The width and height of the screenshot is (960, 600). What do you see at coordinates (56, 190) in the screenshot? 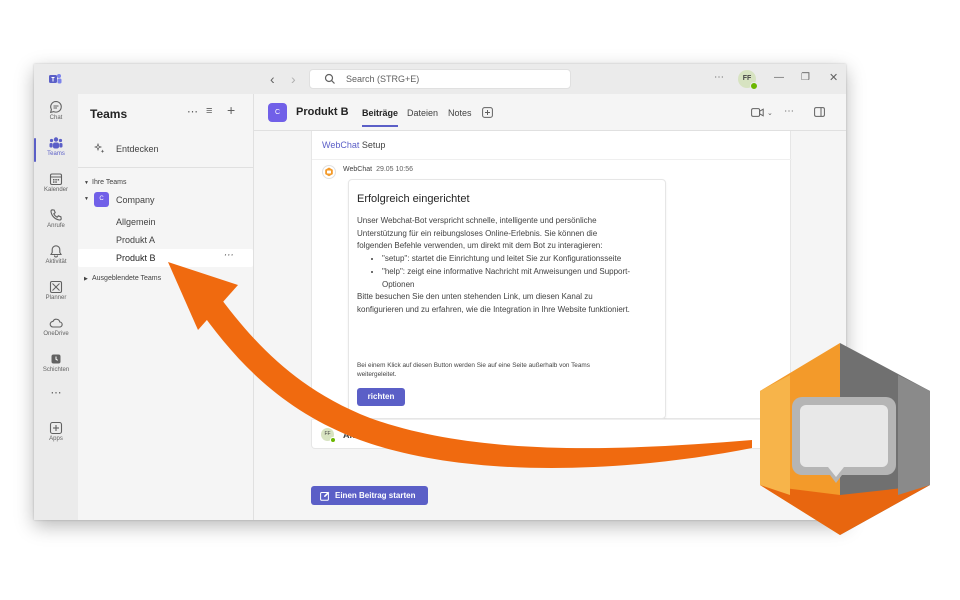
I see `rail-label-calendar: Kalender` at bounding box center [56, 190].